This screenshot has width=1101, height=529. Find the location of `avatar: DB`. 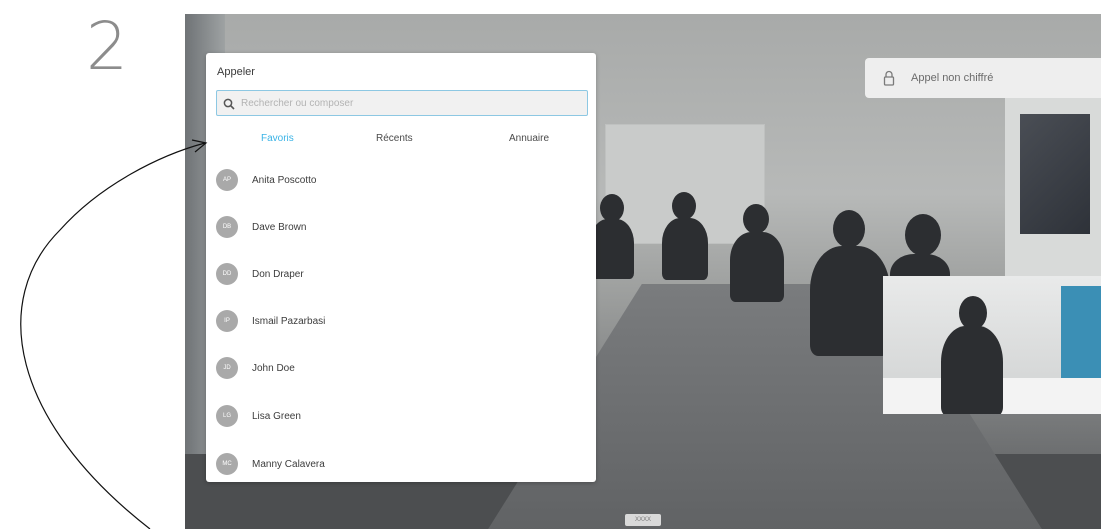

avatar: DB is located at coordinates (227, 227).